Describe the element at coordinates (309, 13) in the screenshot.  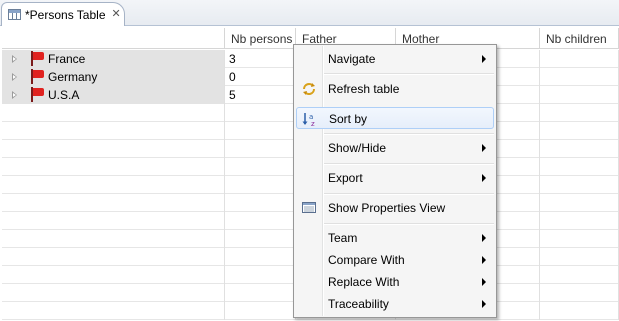
I see `editor-tab-bar: *Persons Table ✕` at that location.